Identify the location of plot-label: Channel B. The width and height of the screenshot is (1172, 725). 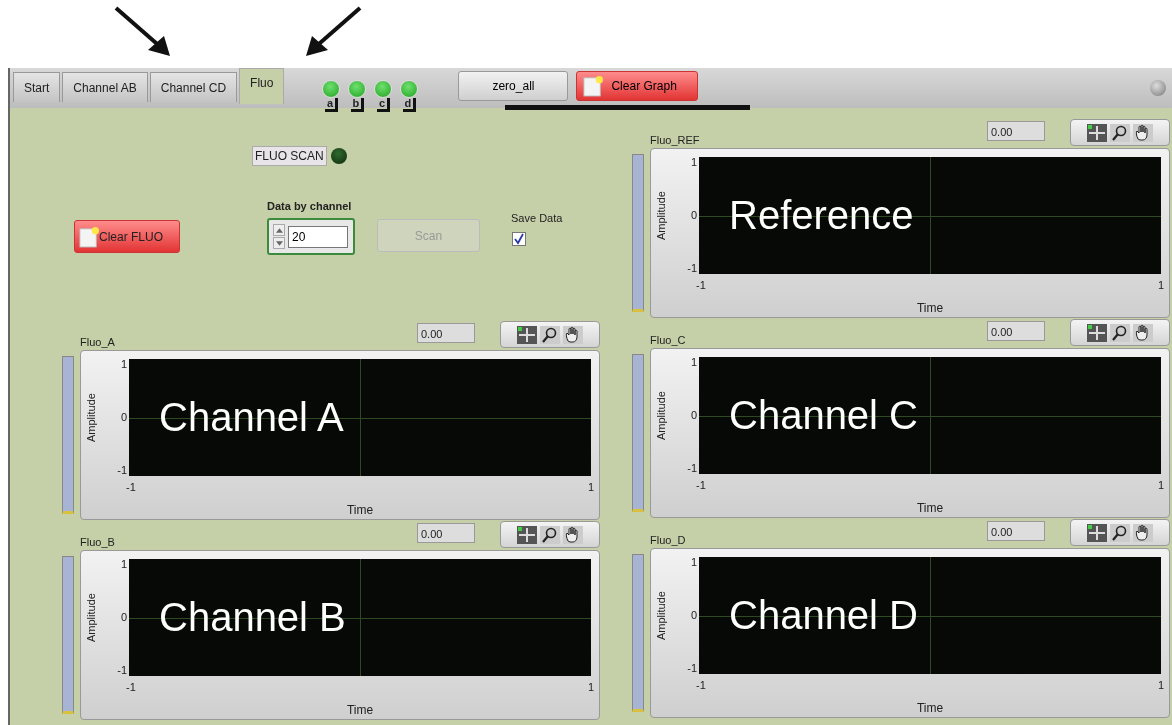
(252, 617).